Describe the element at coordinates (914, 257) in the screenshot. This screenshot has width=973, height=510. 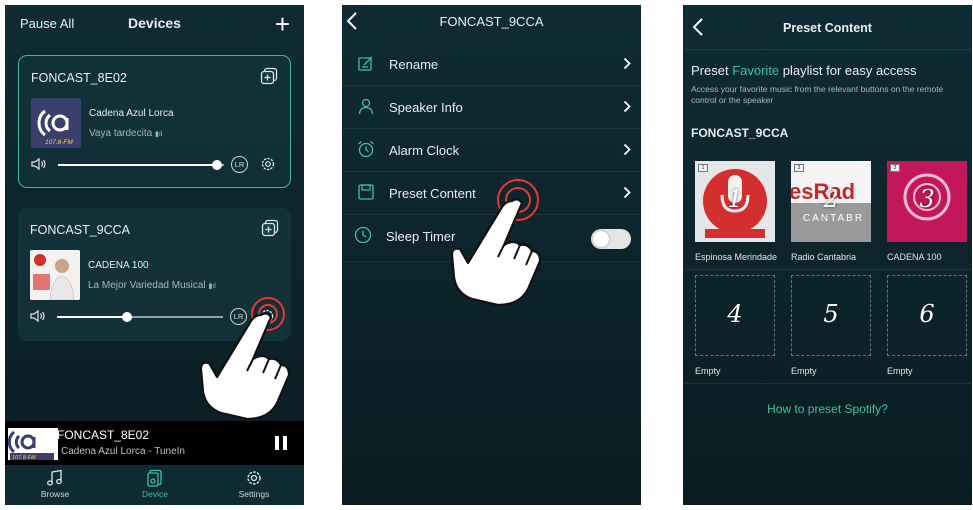
I see `preset-label: CADENA 100` at that location.